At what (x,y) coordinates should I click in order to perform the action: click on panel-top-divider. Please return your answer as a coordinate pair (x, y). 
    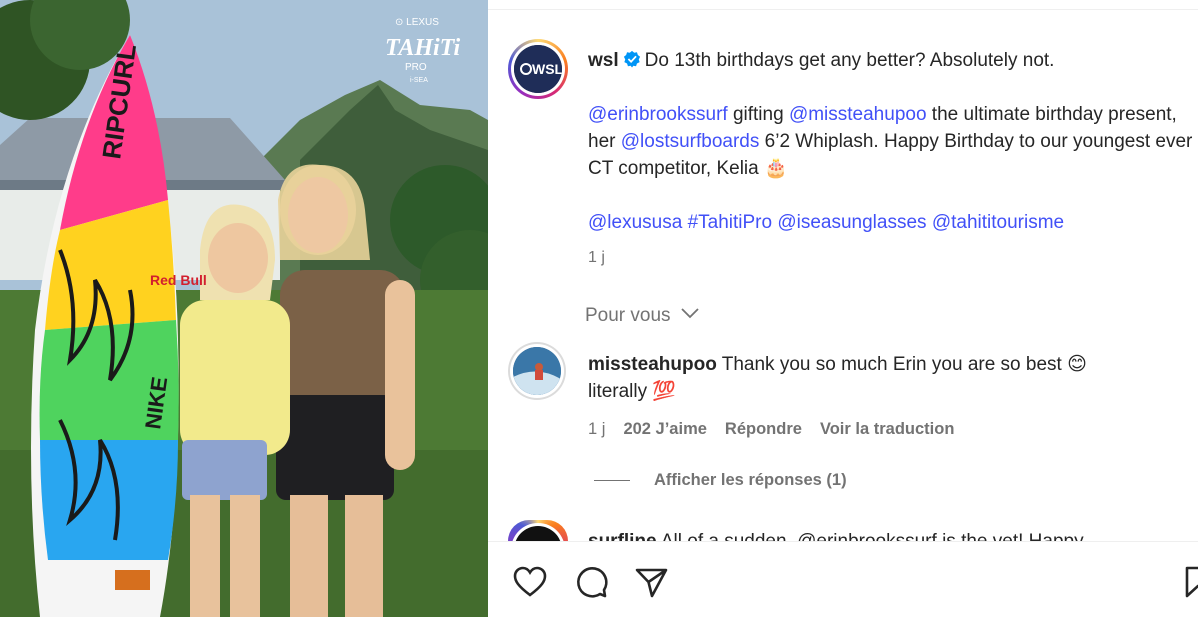
    Looking at the image, I should click on (843, 5).